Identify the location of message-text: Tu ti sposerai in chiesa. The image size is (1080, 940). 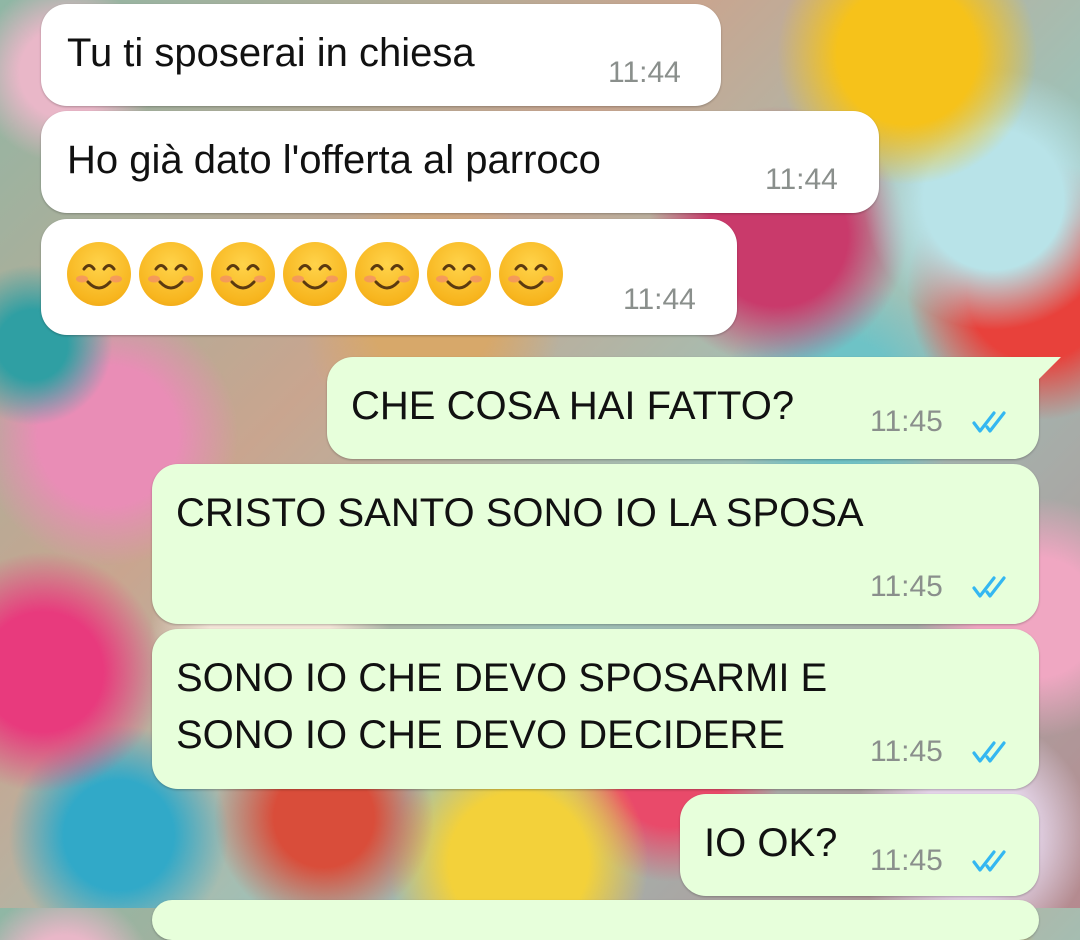
(271, 53).